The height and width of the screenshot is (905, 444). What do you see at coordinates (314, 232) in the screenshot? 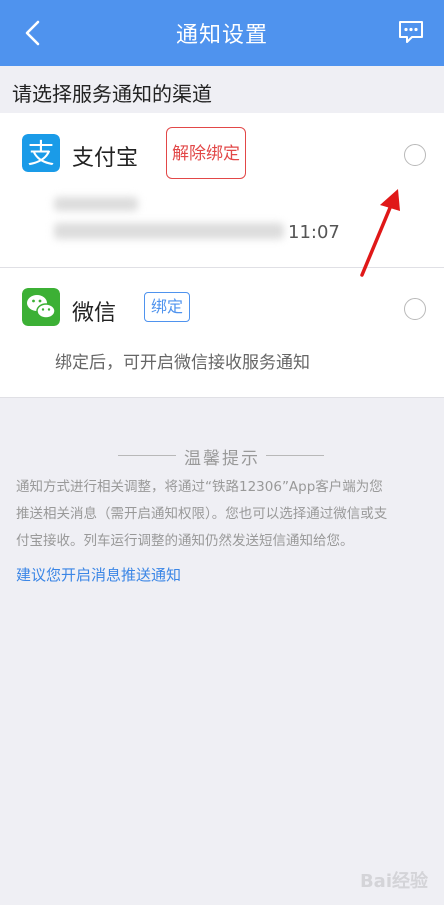
I see `bind-time: 11:07` at bounding box center [314, 232].